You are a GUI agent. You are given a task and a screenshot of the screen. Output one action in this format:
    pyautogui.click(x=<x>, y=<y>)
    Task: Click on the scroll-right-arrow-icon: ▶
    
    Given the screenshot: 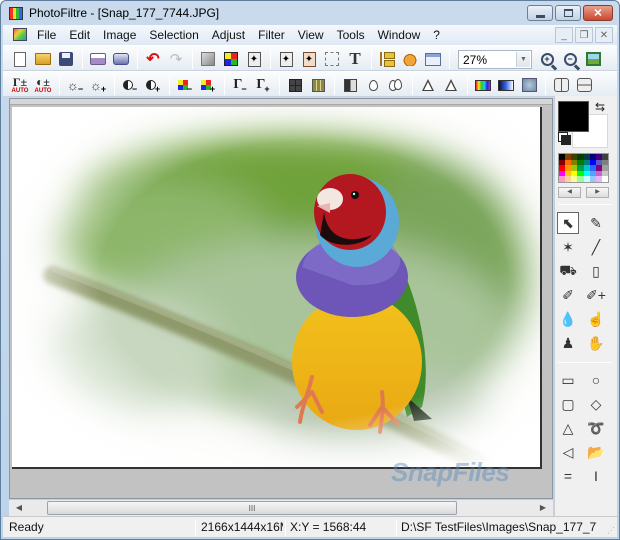 What is the action you would take?
    pyautogui.click(x=543, y=508)
    